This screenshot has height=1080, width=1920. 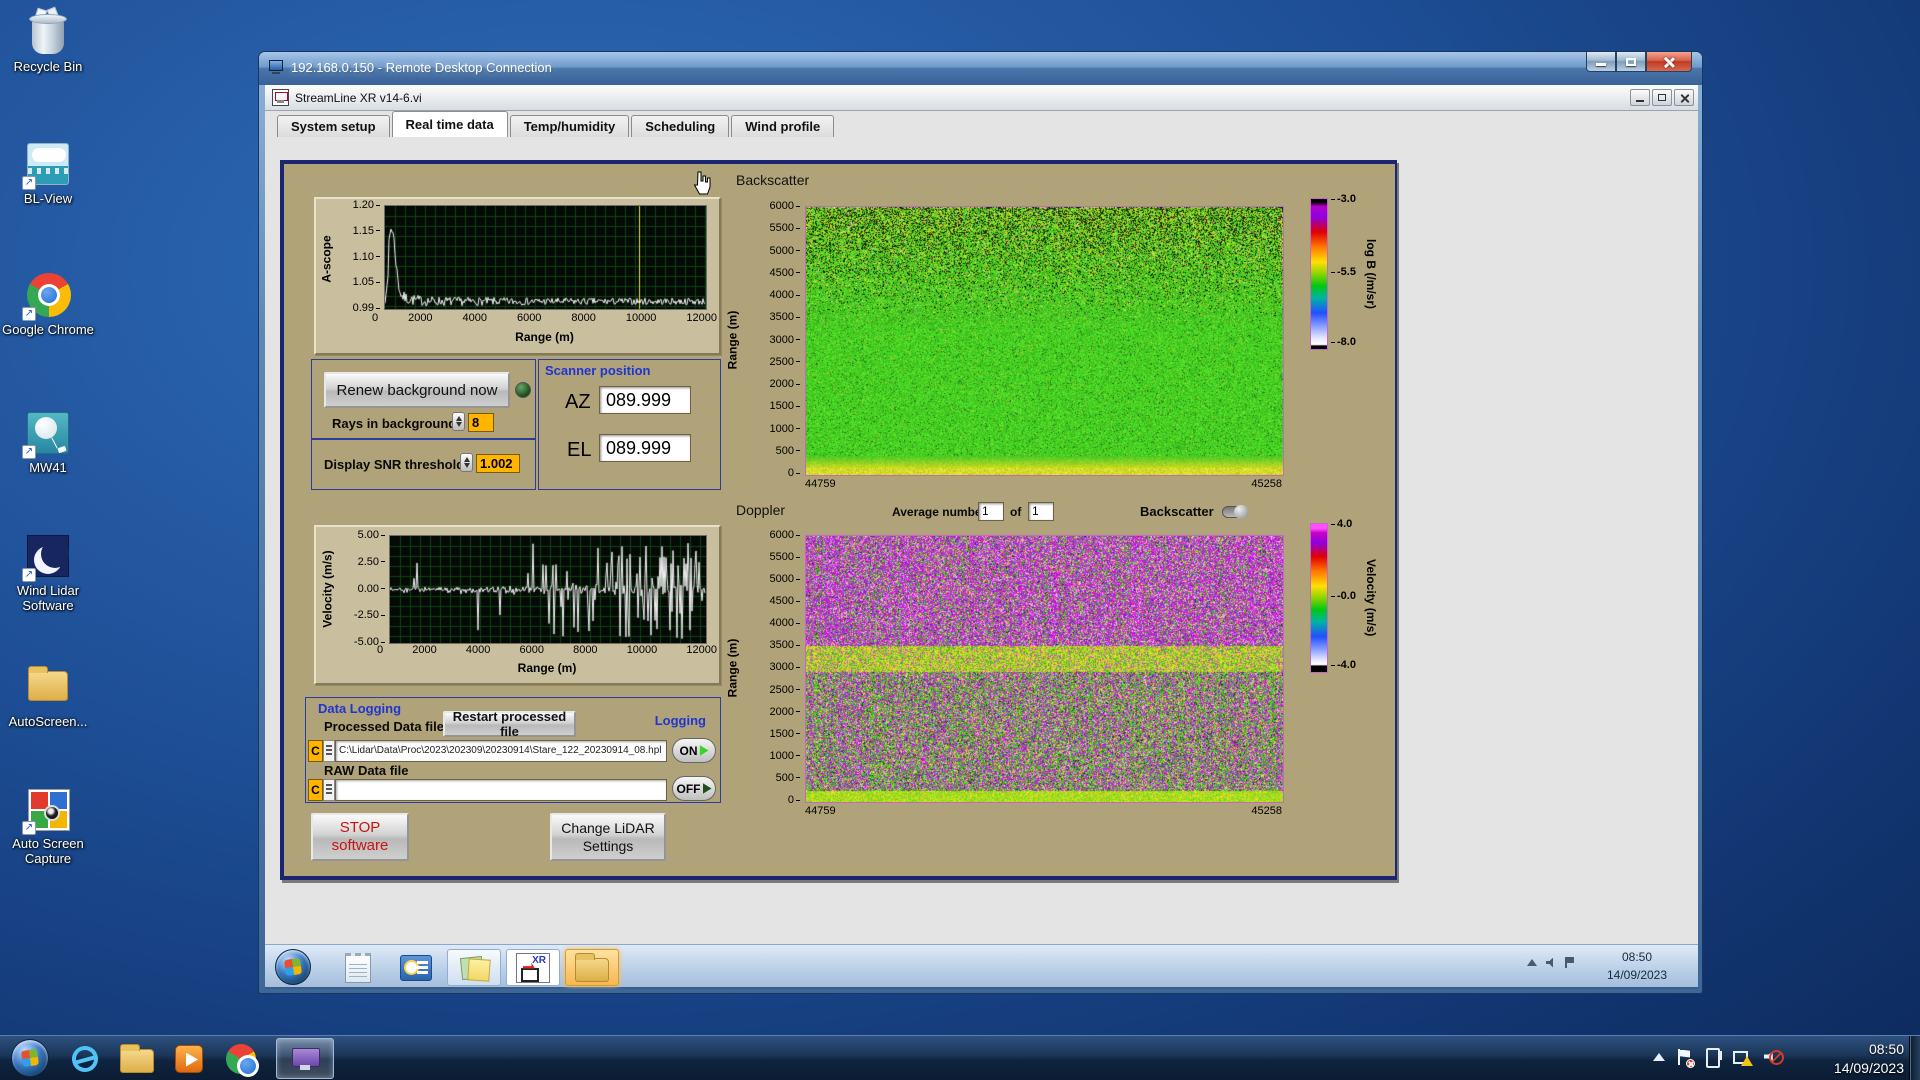 I want to click on snr-value: 1.002, so click(x=498, y=463).